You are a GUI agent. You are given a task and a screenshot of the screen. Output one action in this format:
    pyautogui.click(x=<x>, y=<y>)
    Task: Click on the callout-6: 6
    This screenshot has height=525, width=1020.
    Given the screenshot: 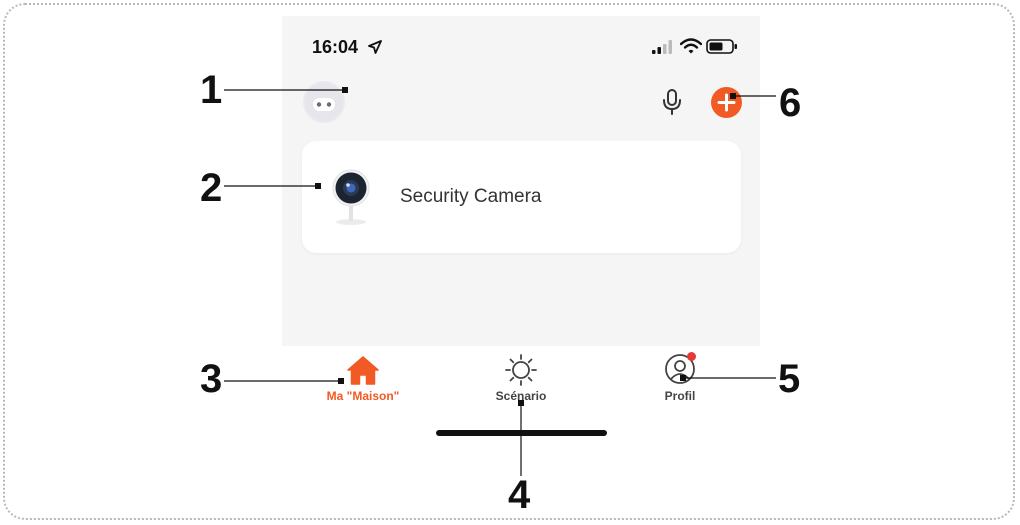 What is the action you would take?
    pyautogui.click(x=790, y=103)
    